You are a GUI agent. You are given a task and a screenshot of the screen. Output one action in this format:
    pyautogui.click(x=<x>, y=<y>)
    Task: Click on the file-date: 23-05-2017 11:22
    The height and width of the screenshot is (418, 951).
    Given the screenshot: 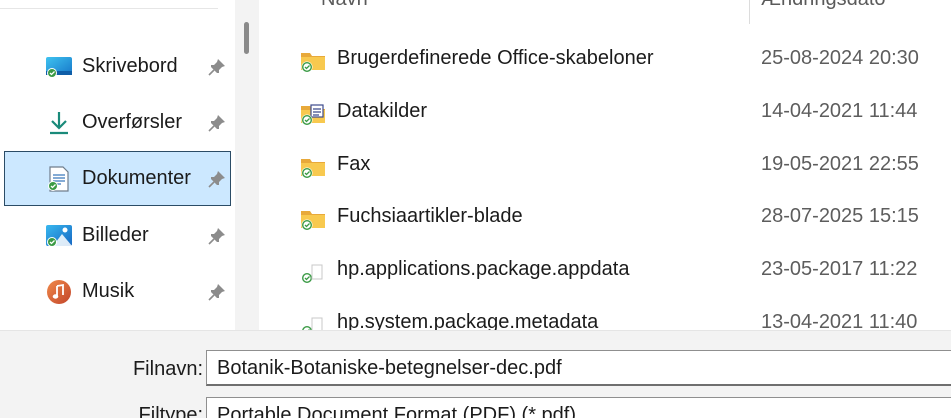 What is the action you would take?
    pyautogui.click(x=839, y=269)
    